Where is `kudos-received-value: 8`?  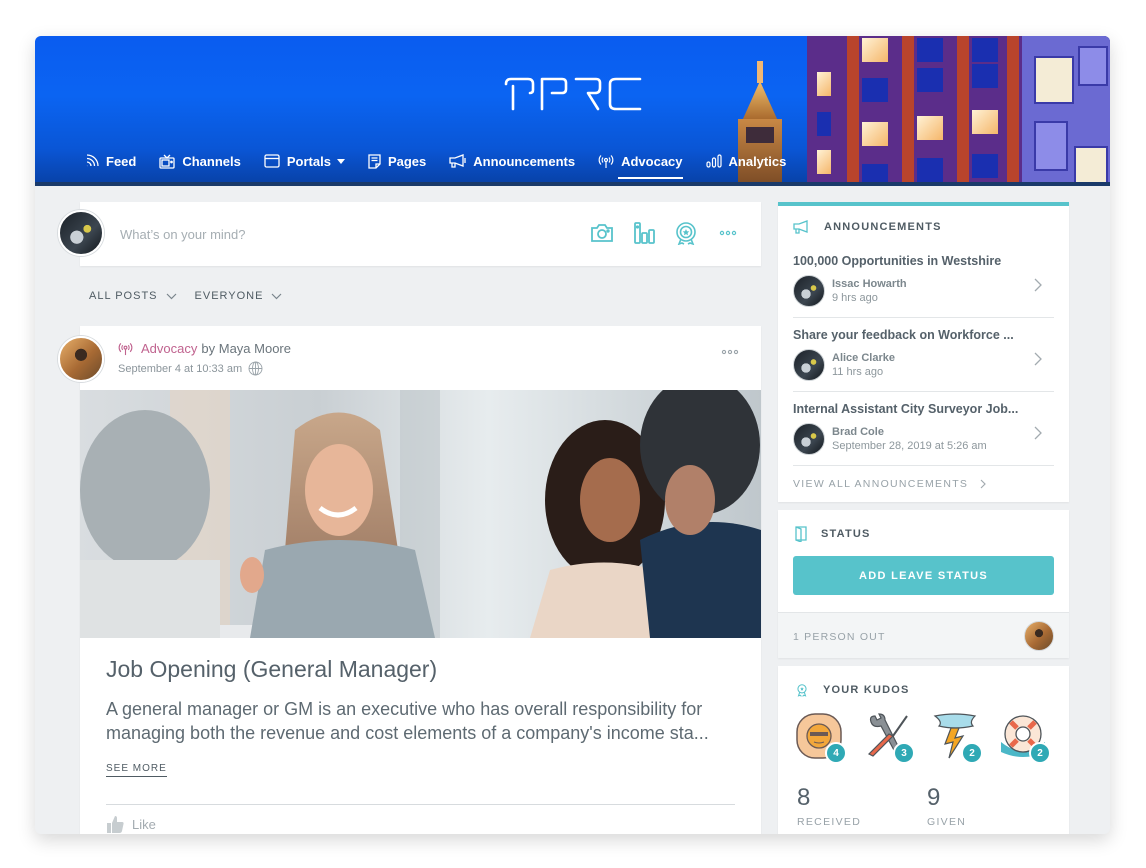
kudos-received-value: 8 is located at coordinates (804, 797).